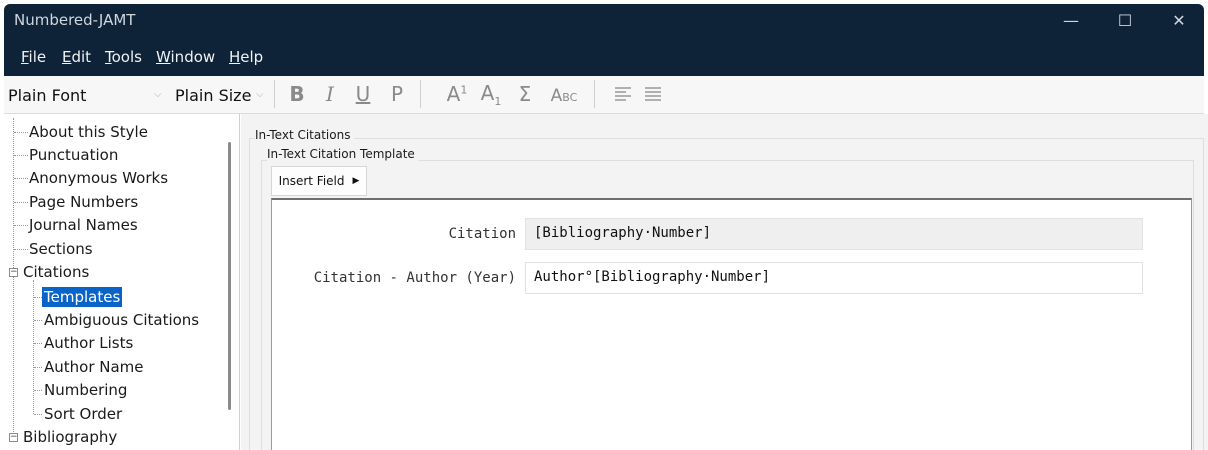 The width and height of the screenshot is (1208, 450). Describe the element at coordinates (604, 56) in the screenshot. I see `menu-bar: File Edit Tools Window Help` at that location.